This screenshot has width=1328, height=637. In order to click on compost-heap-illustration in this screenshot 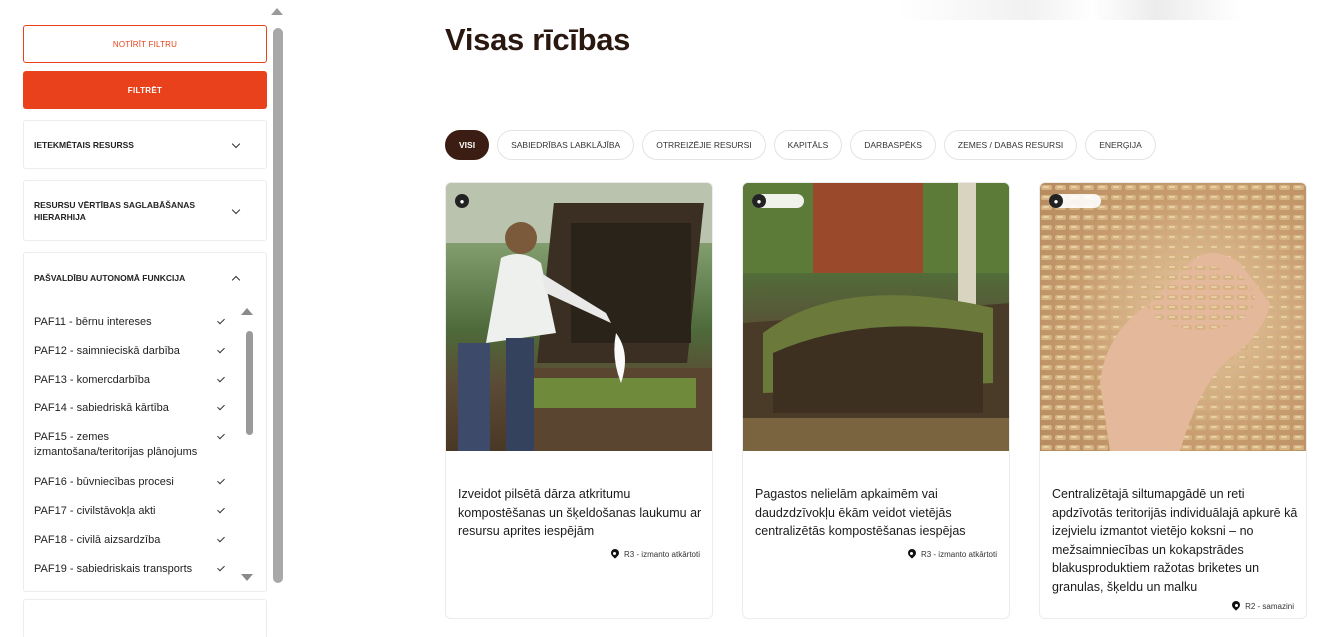, I will do `click(876, 317)`.